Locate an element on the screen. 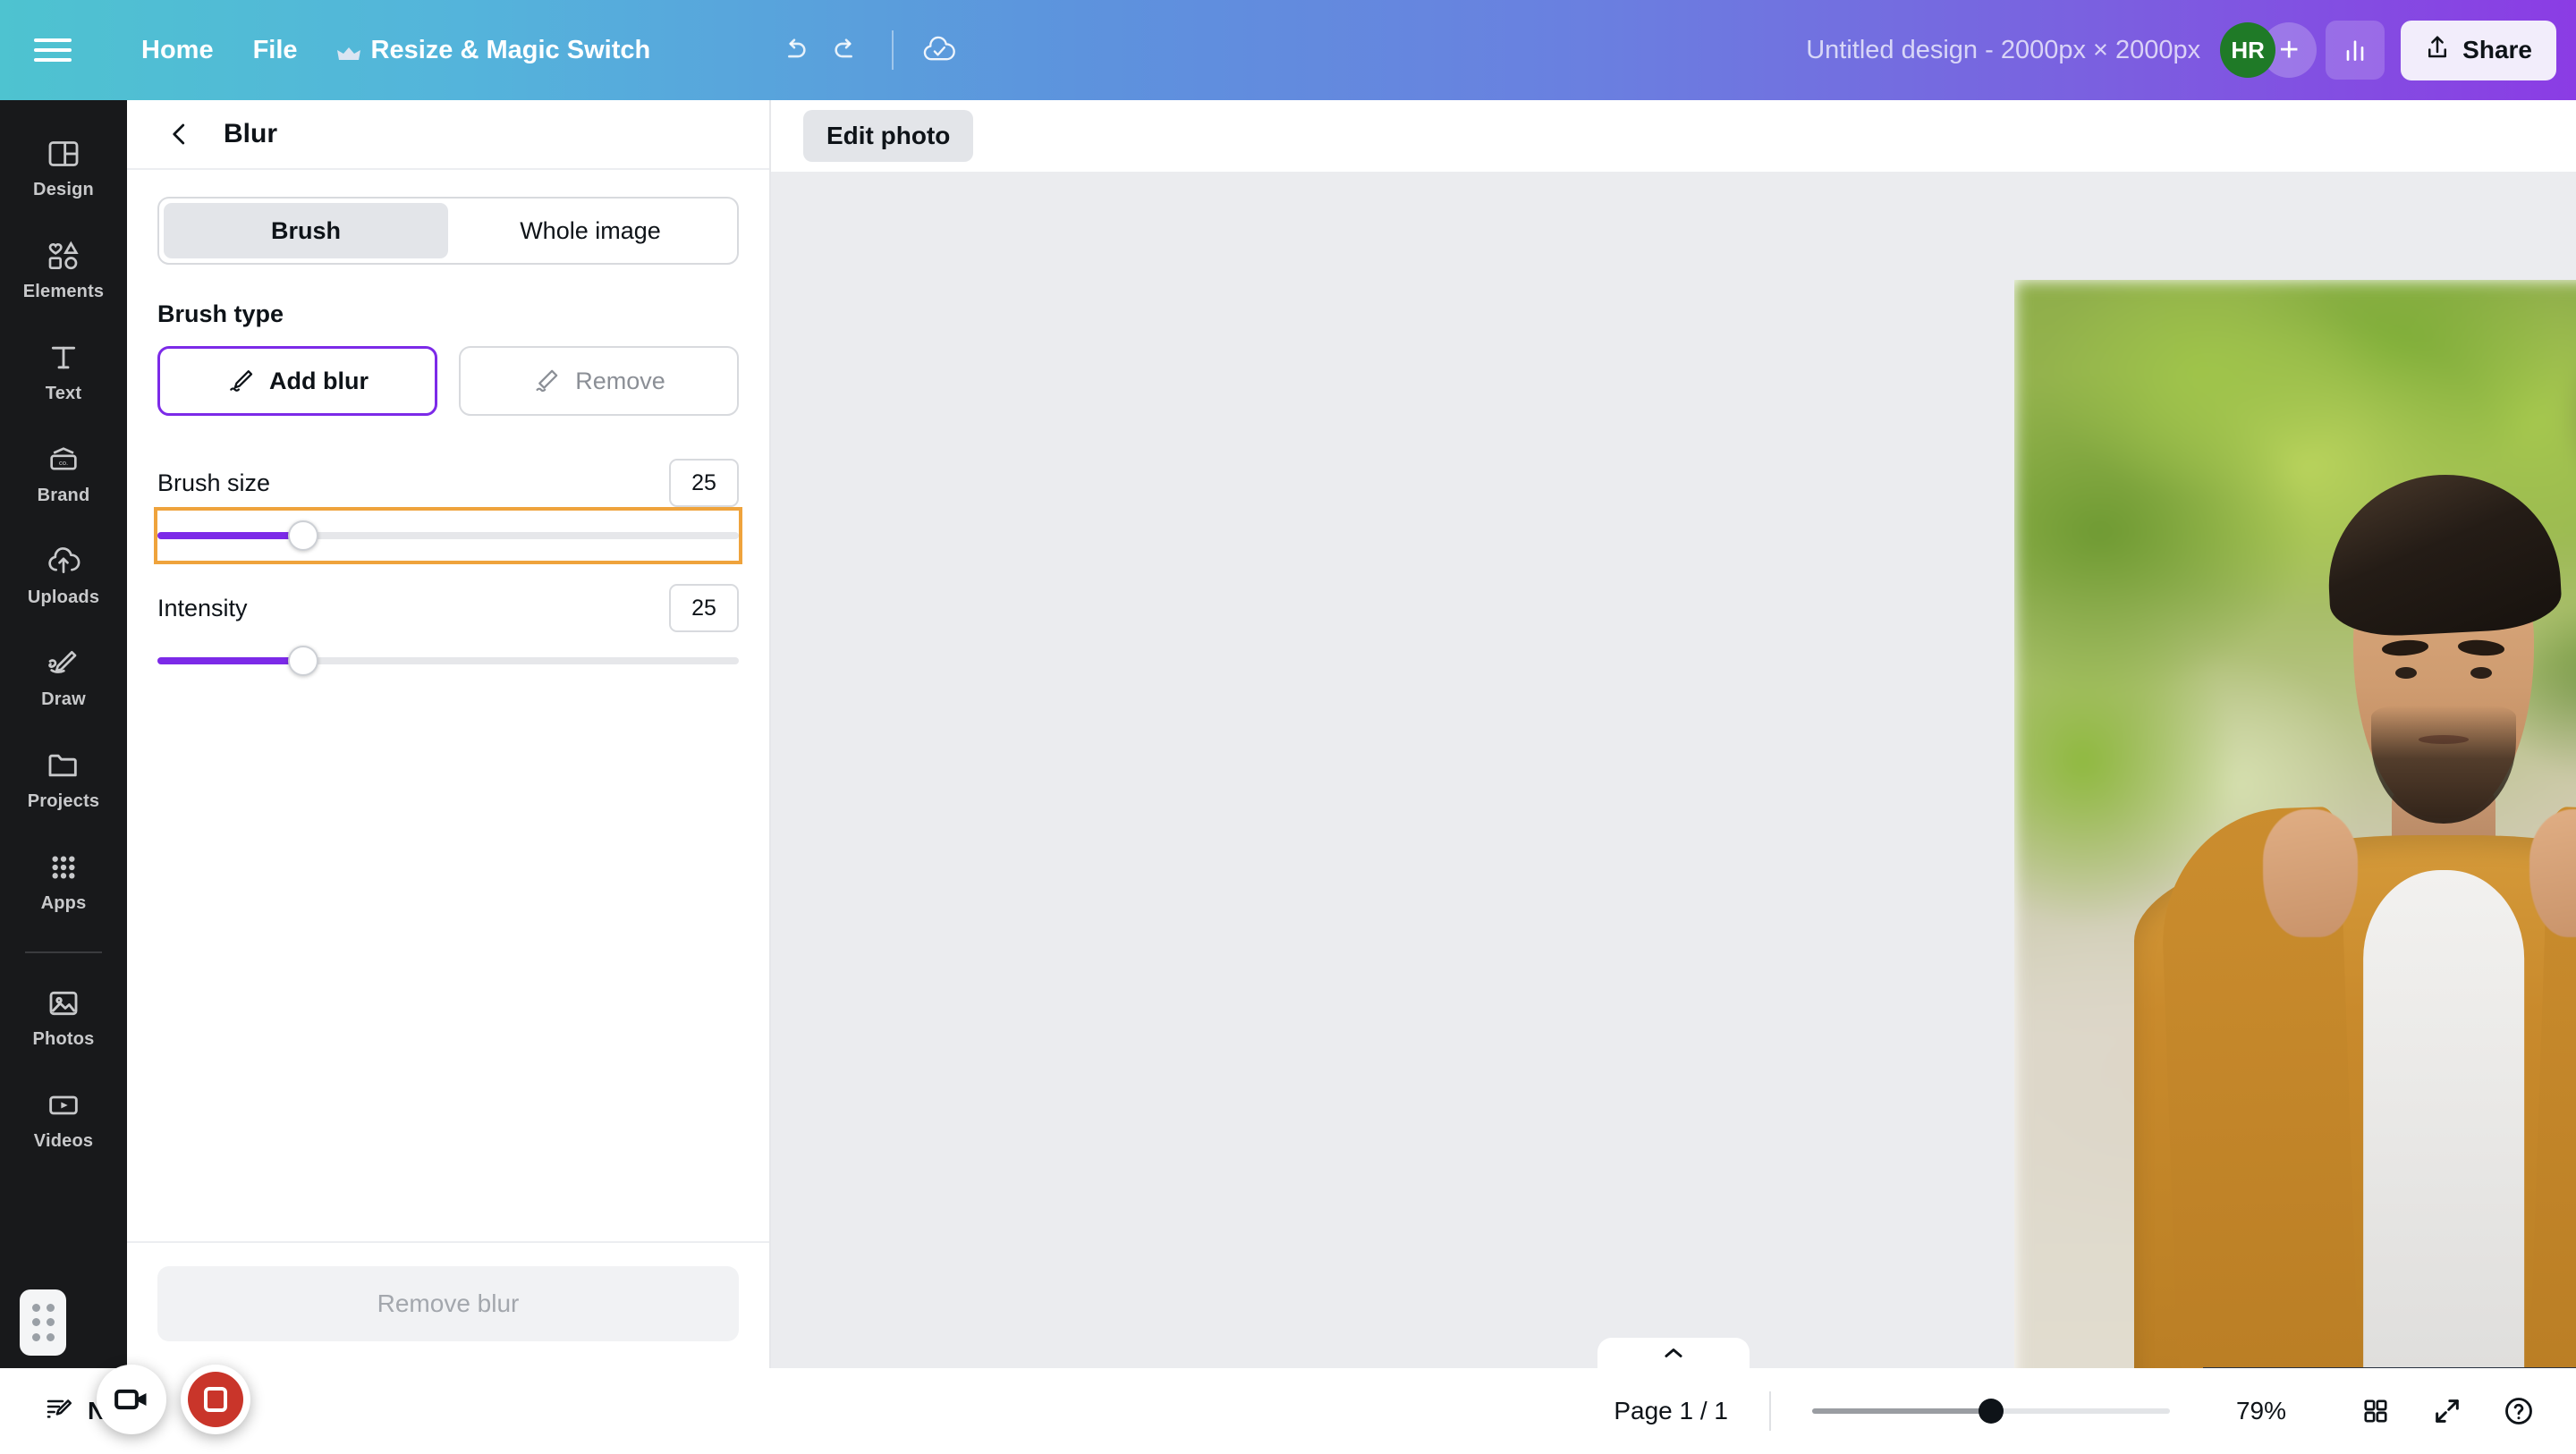  tab-whole-image: Whole image is located at coordinates (590, 230).